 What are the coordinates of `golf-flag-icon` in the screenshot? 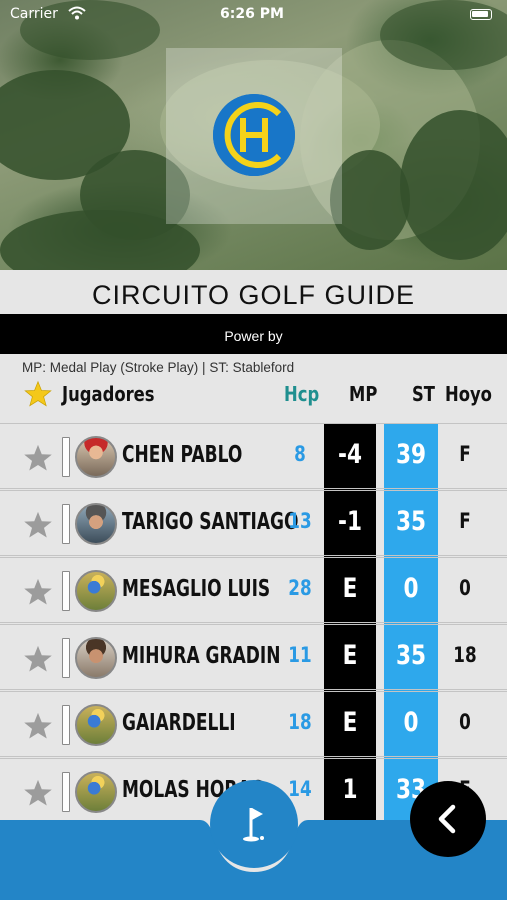 It's located at (253, 825).